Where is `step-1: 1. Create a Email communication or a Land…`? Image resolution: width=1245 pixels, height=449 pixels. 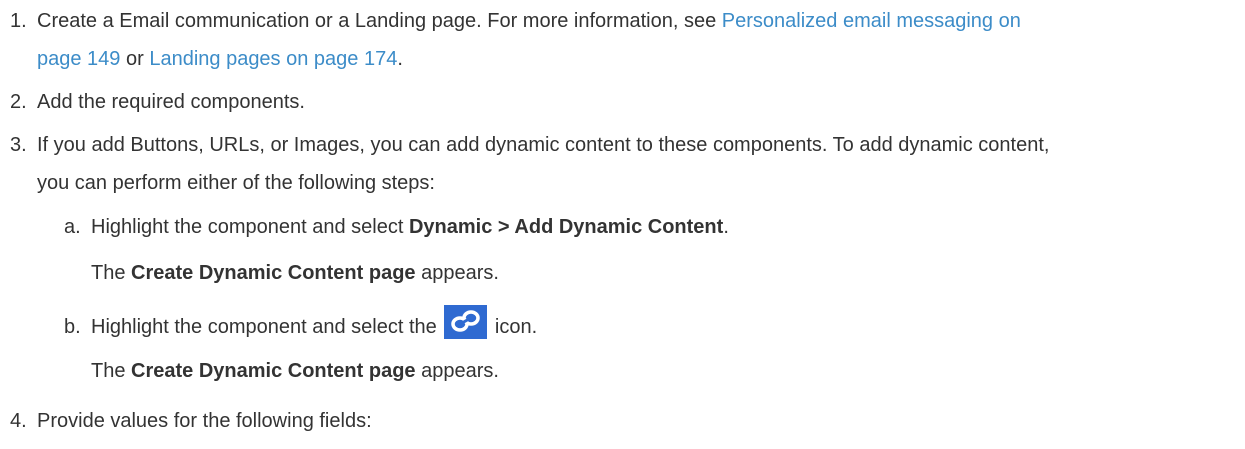 step-1: 1. Create a Email communication or a Land… is located at coordinates (622, 21).